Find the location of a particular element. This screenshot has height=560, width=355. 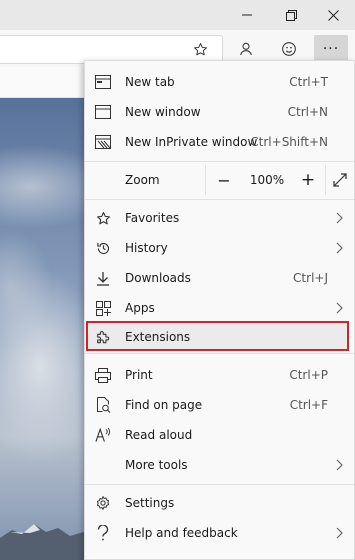

menu-item-help-and-feedback: Help and feedback is located at coordinates (219, 533).